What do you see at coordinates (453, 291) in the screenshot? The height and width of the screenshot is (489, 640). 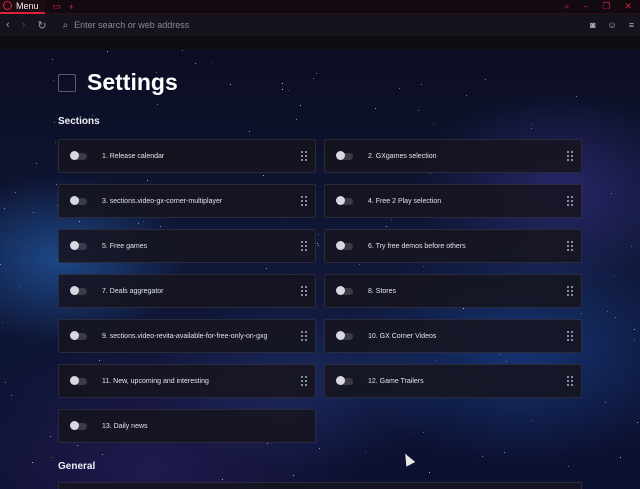 I see `section-card: 8. Stores` at bounding box center [453, 291].